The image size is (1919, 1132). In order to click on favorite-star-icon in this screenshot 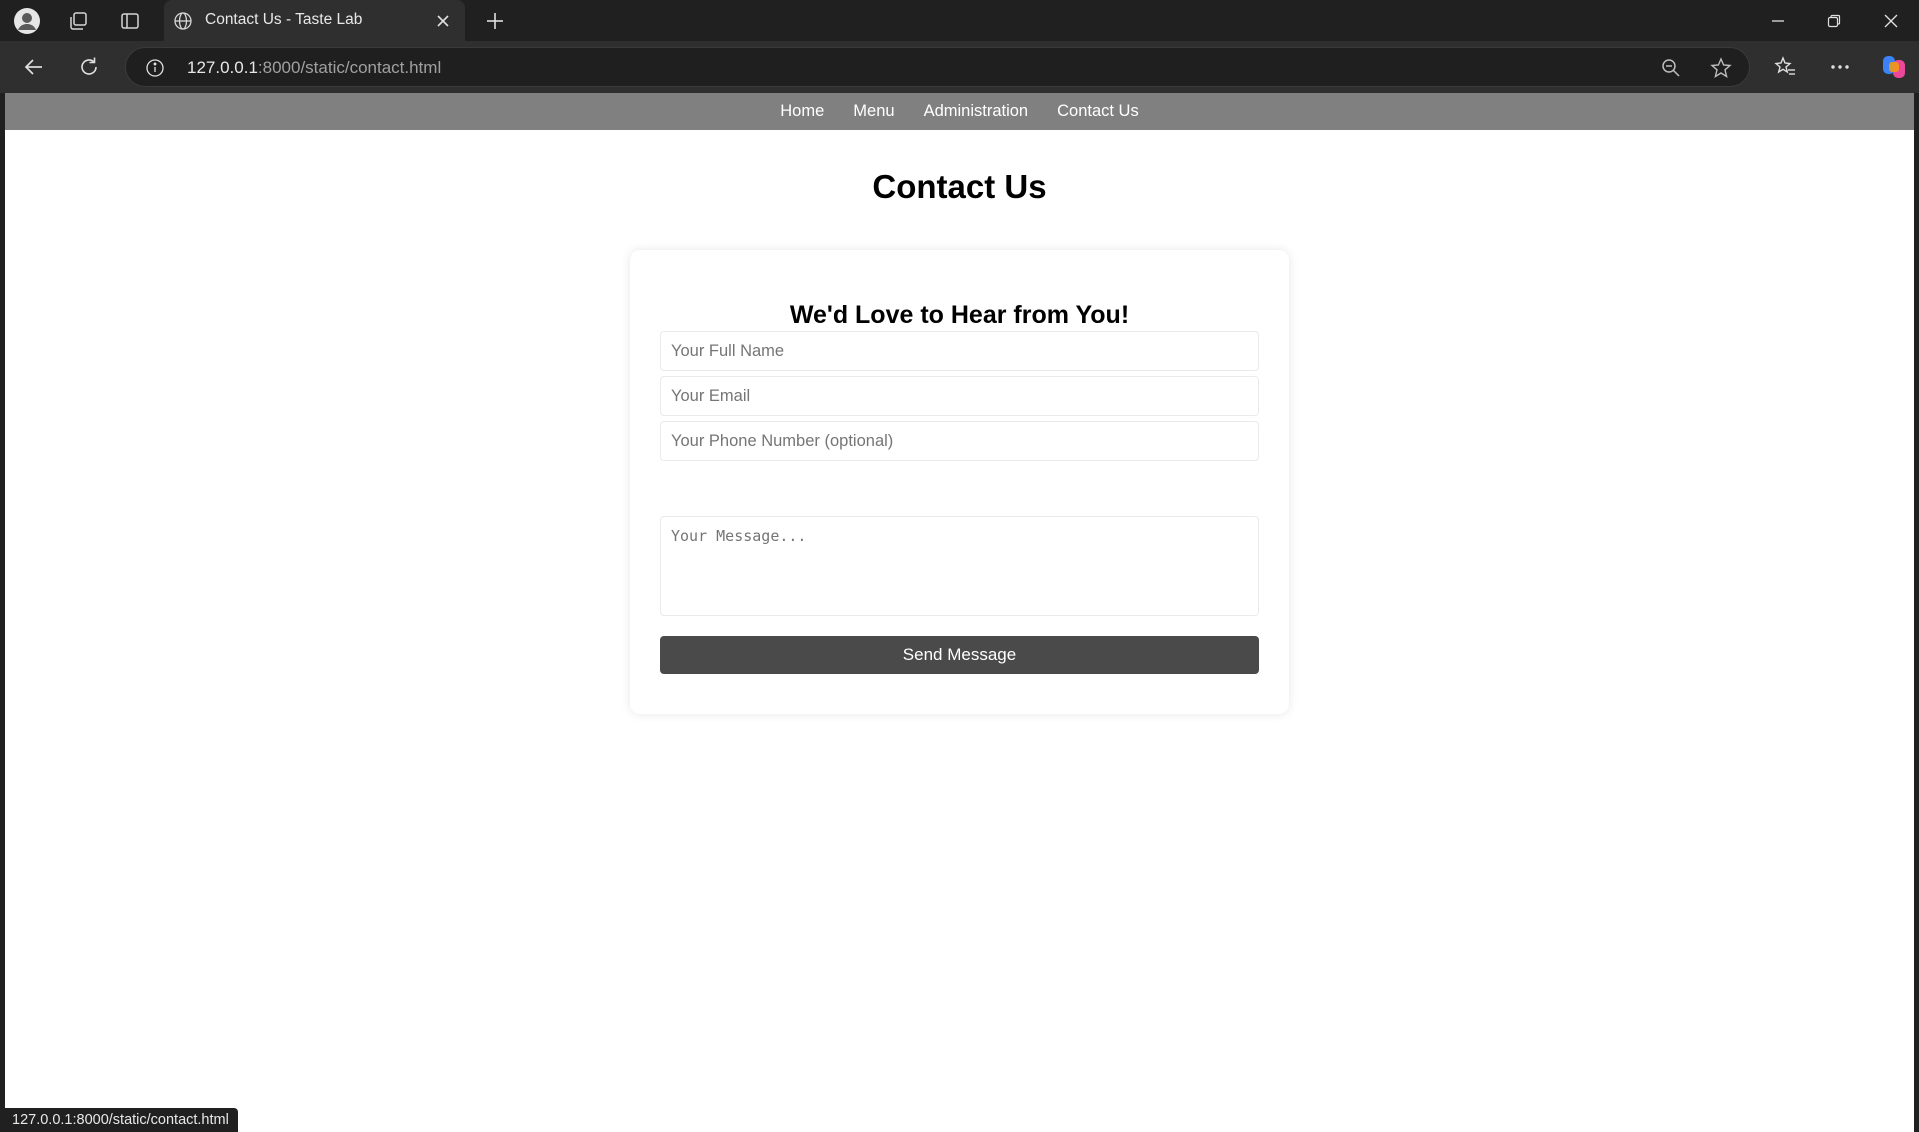, I will do `click(1721, 68)`.